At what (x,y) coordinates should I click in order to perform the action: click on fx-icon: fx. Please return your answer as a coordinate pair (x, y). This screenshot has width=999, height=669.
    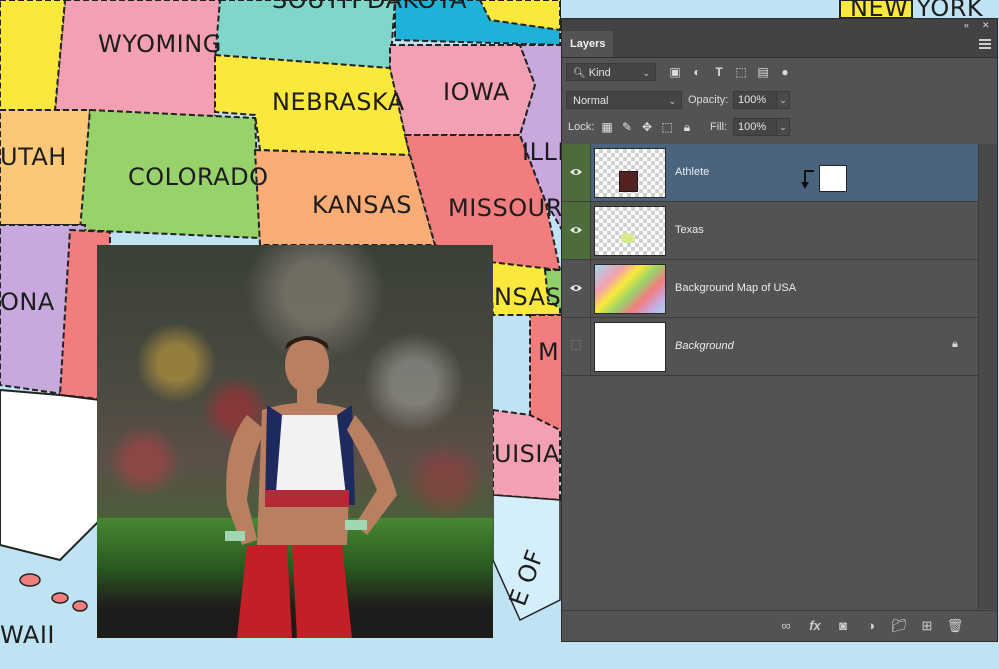
    Looking at the image, I should click on (815, 626).